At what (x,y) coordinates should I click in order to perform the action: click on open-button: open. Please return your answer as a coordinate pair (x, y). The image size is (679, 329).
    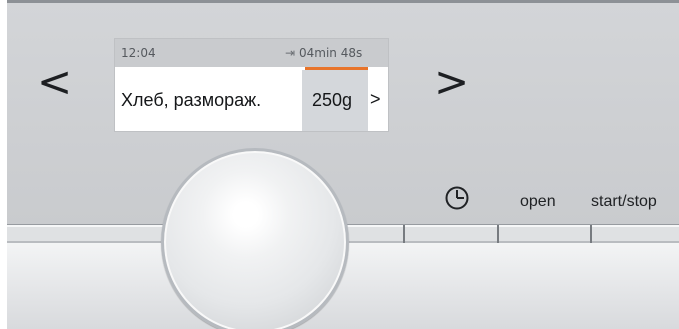
    Looking at the image, I should click on (538, 202).